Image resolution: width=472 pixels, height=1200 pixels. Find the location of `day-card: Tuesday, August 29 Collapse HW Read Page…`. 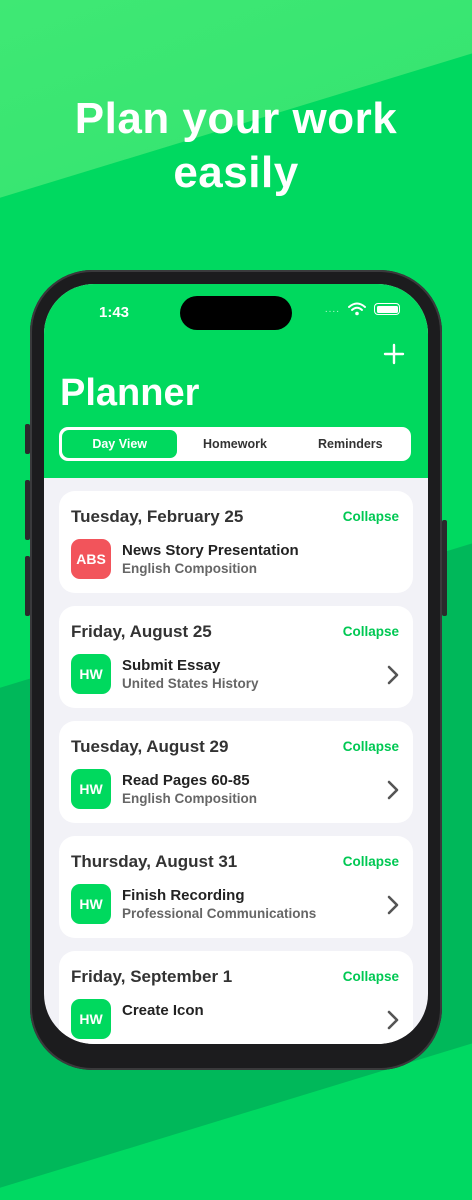

day-card: Tuesday, August 29 Collapse HW Read Page… is located at coordinates (236, 772).